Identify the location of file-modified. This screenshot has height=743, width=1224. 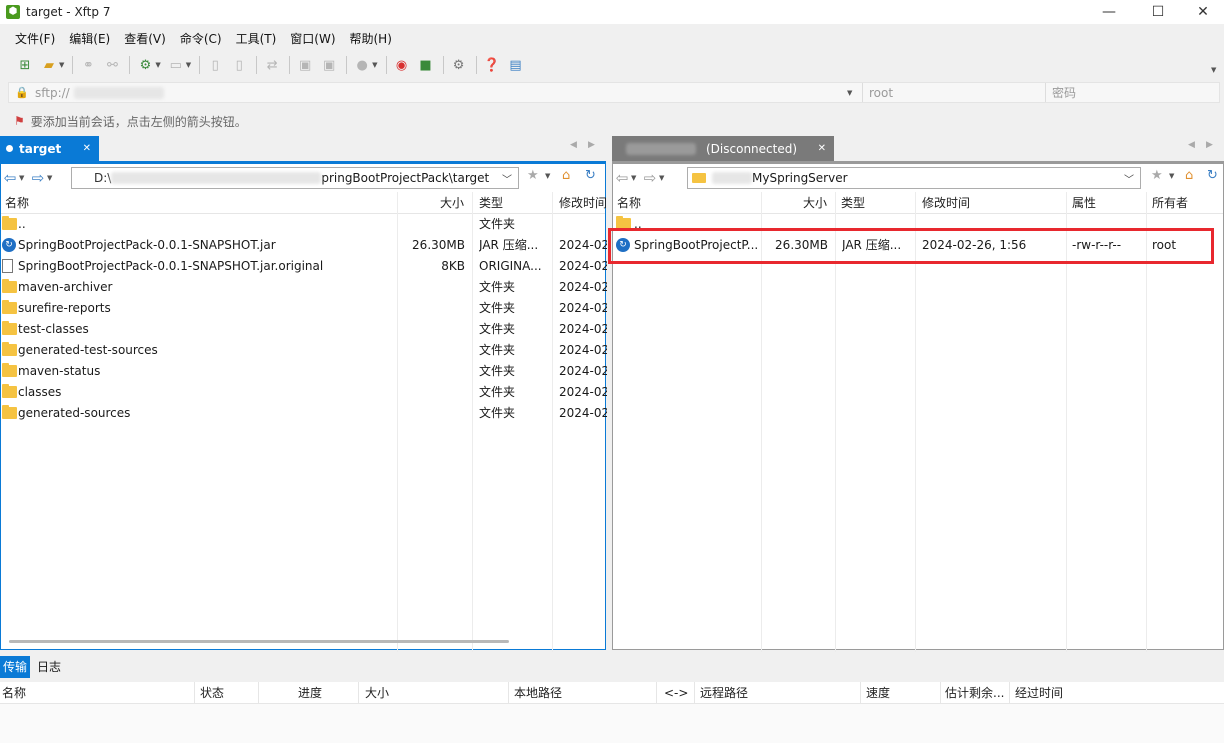
(583, 224).